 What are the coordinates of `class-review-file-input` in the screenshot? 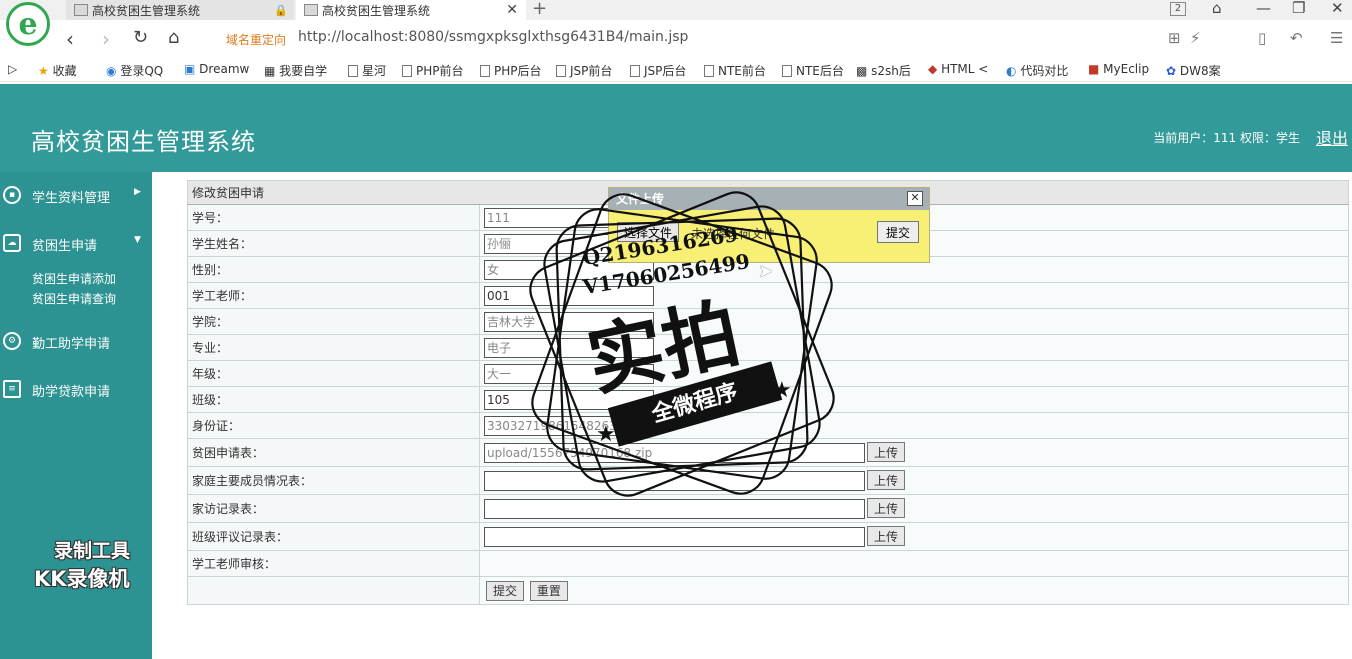 It's located at (674, 536).